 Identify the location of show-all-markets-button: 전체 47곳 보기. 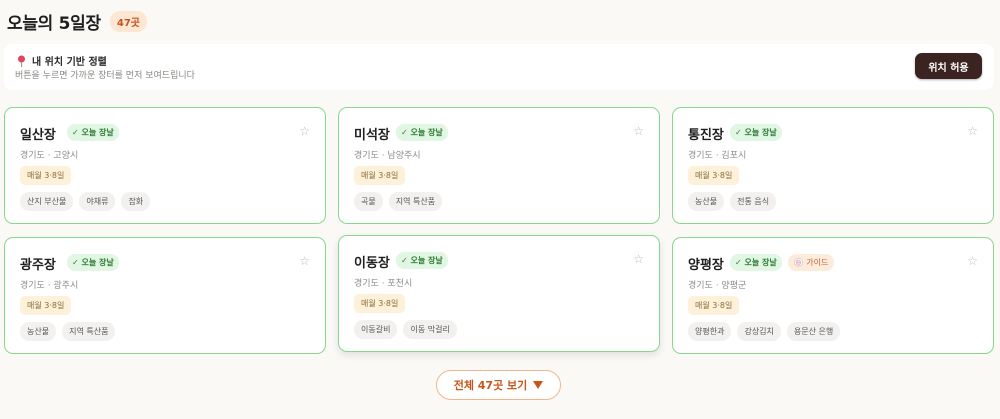
(498, 385).